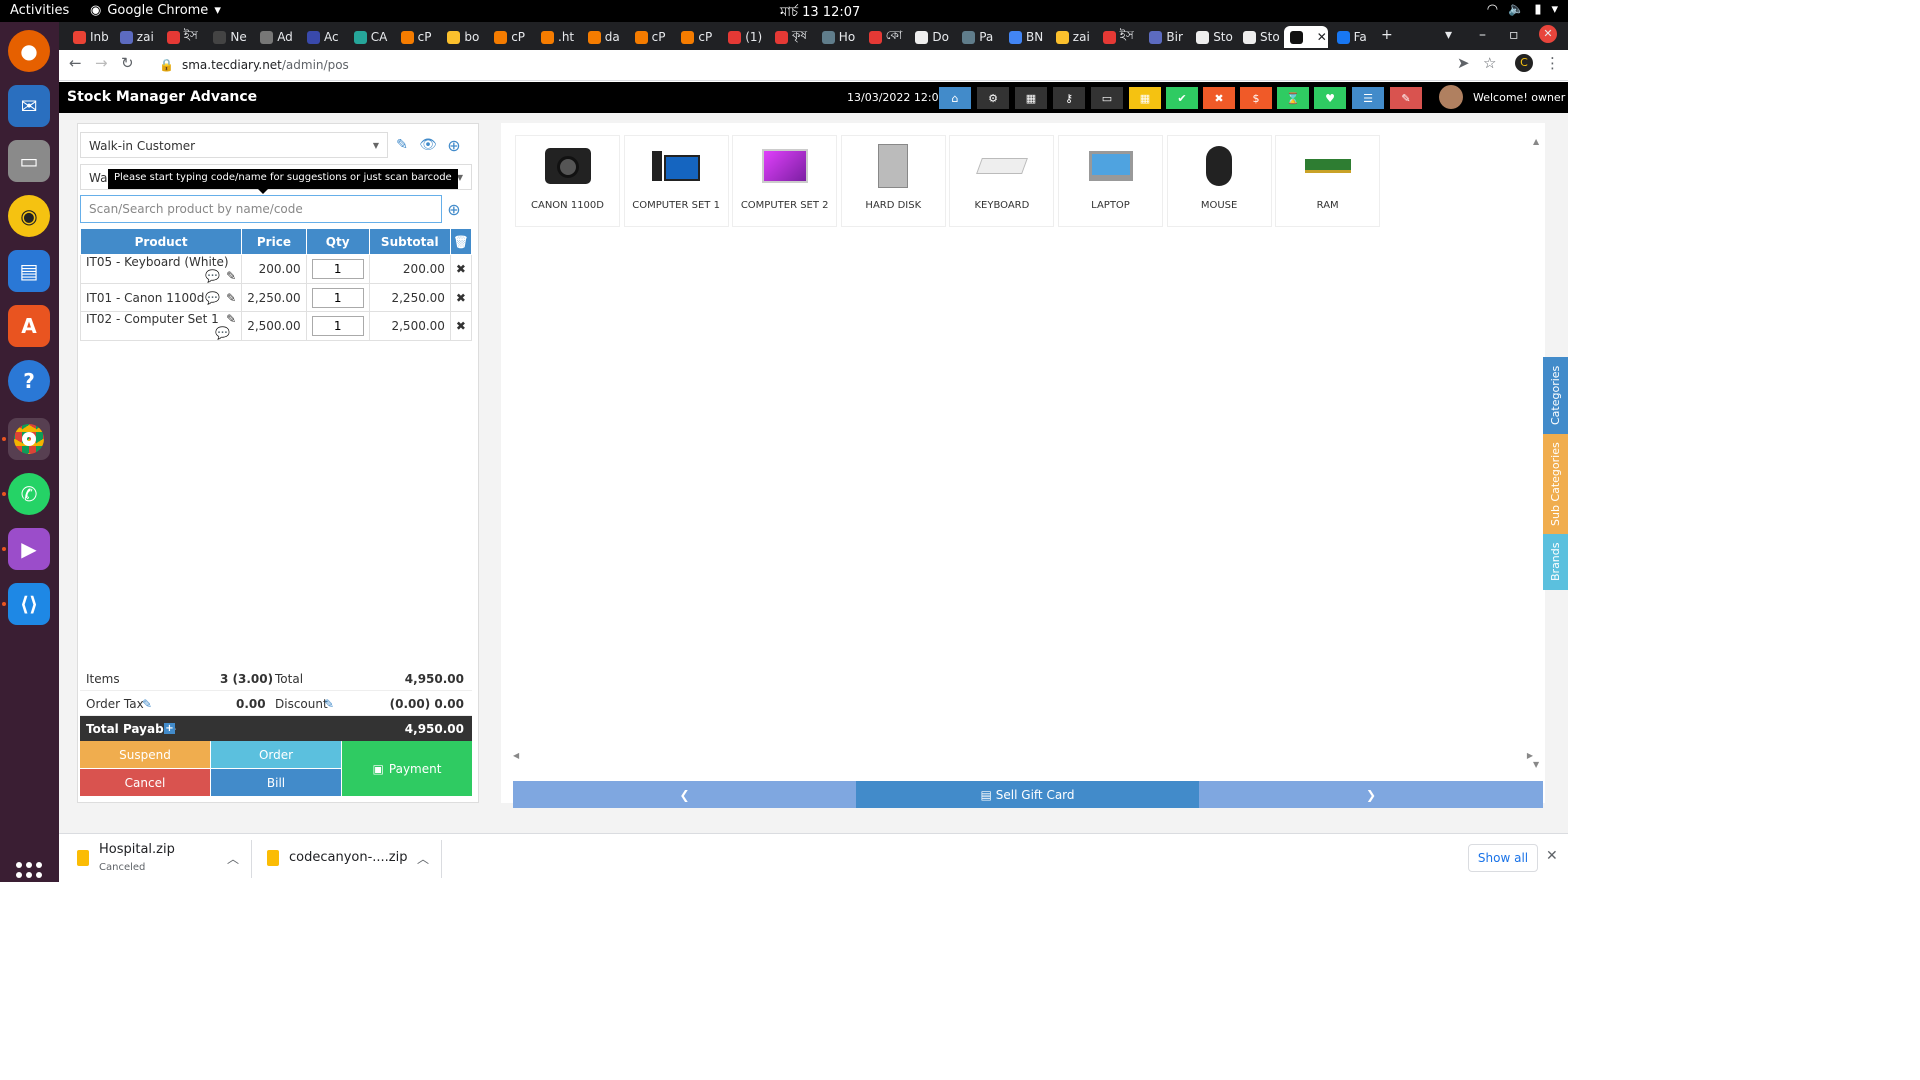 The image size is (1920, 1080). What do you see at coordinates (234, 145) in the screenshot?
I see `customer-select: Walk-in Customer ▼` at bounding box center [234, 145].